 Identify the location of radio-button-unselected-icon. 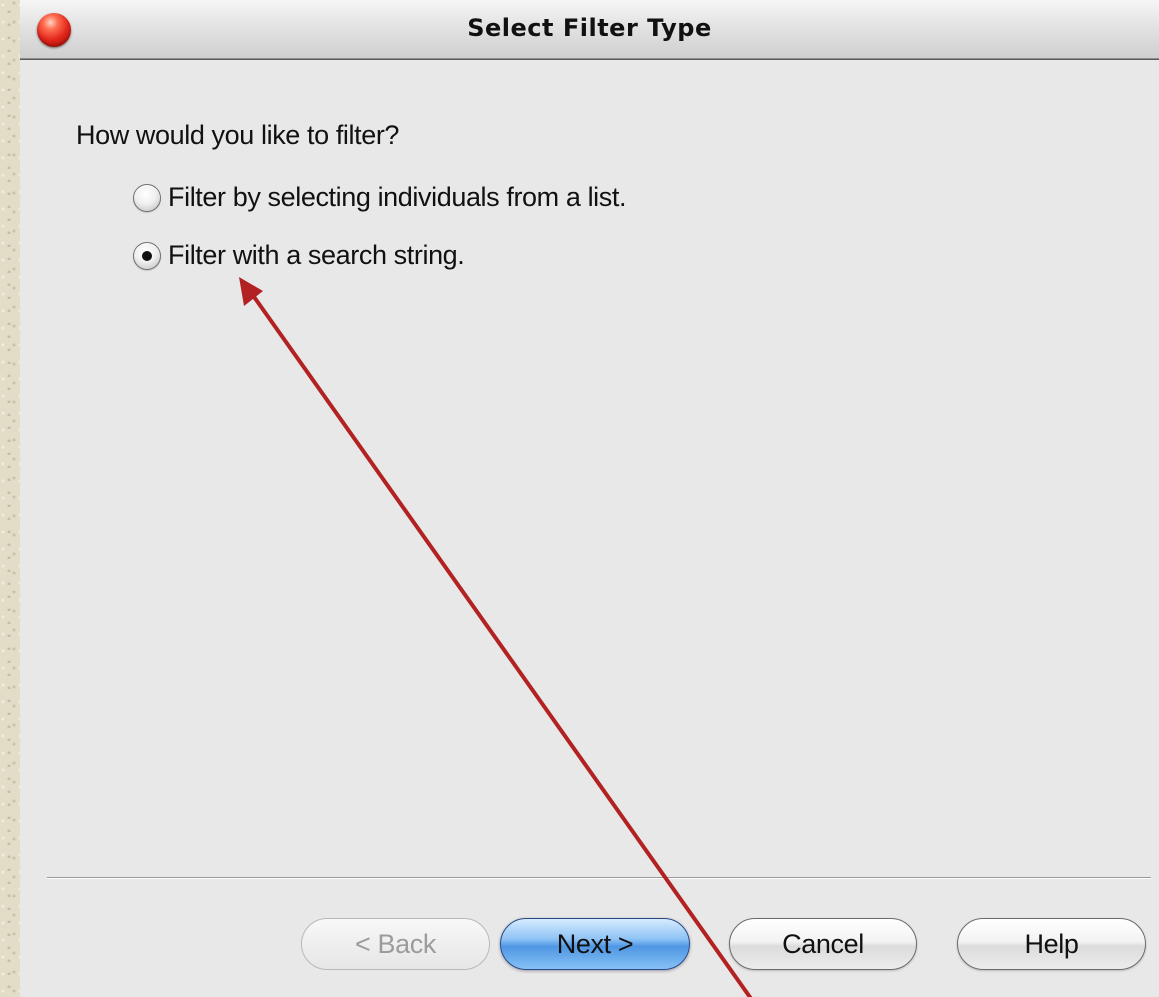
(147, 197).